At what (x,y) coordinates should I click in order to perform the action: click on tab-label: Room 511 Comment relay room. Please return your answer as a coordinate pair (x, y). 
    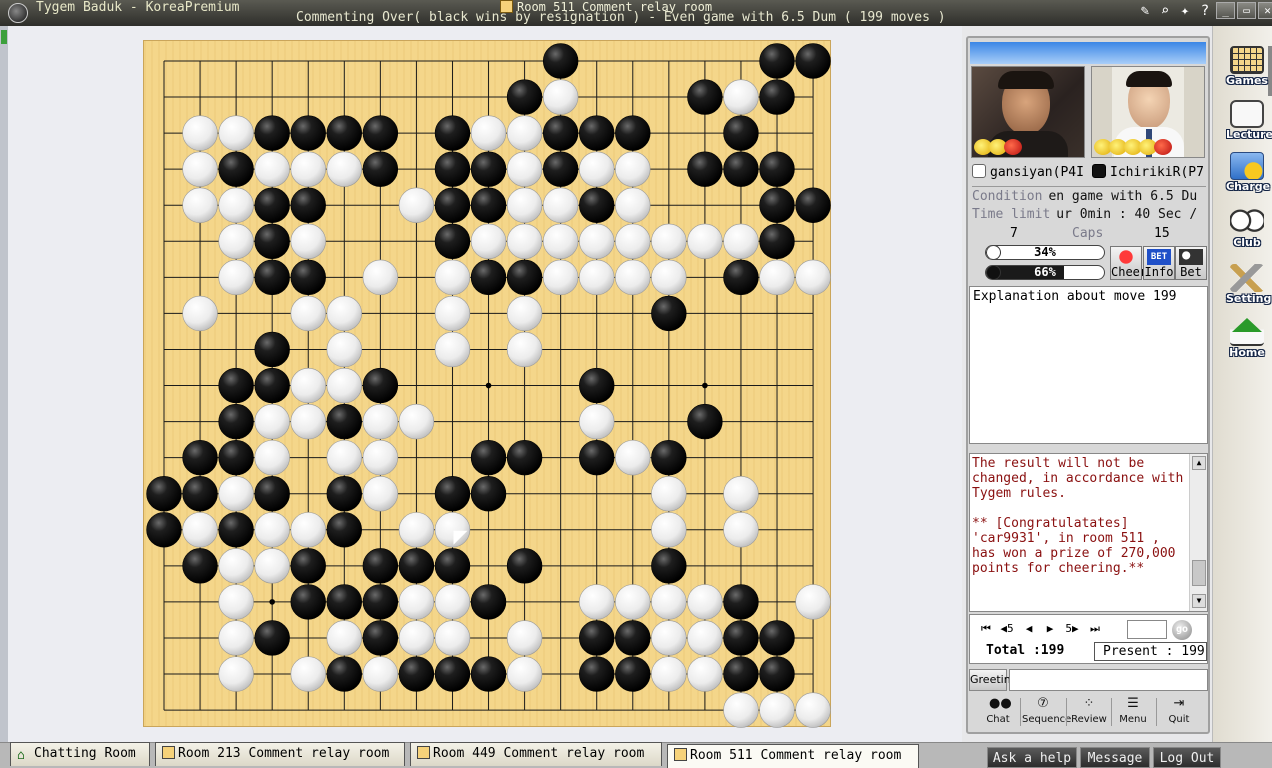
    Looking at the image, I should click on (796, 755).